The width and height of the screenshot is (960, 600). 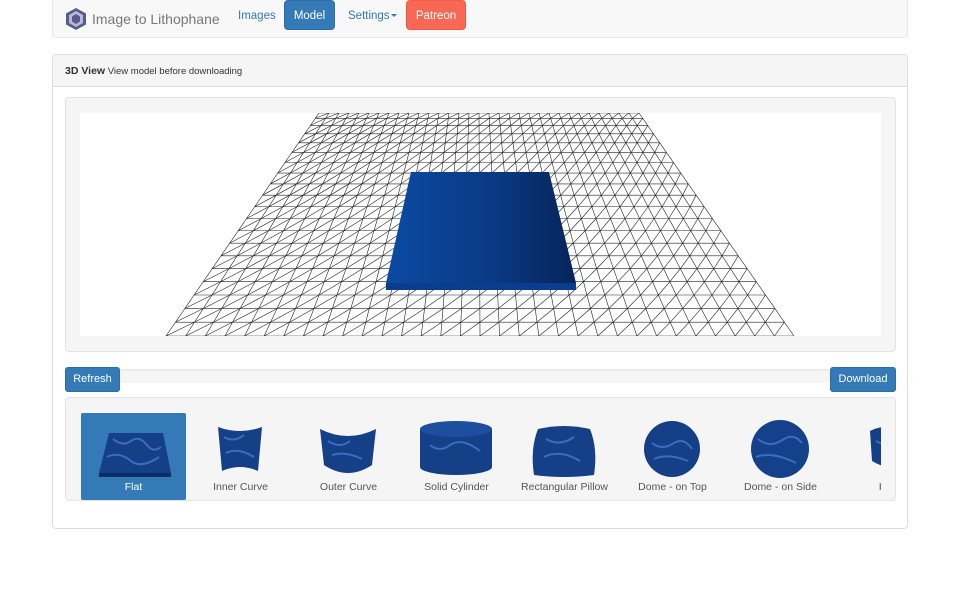 I want to click on solid-cylinder-shape-icon, so click(x=456, y=448).